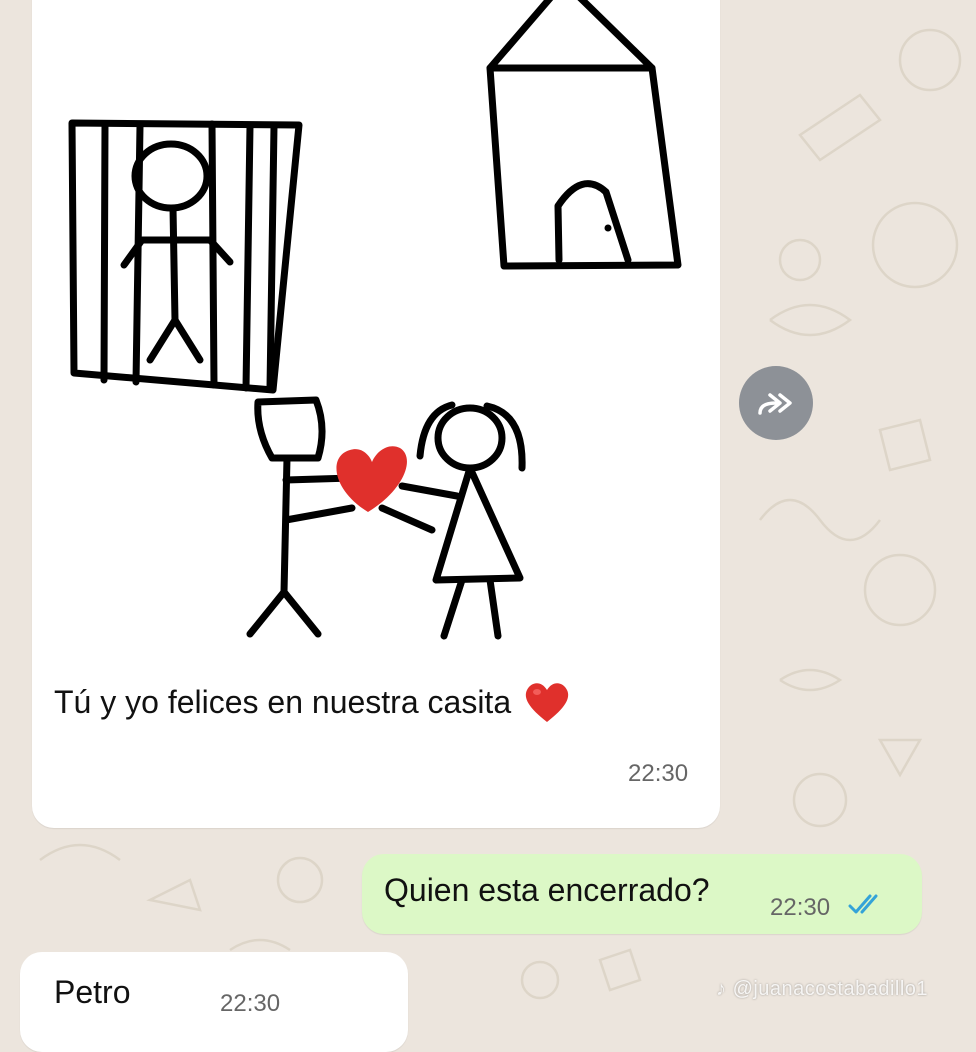  I want to click on double-forward-arrow-icon, so click(775, 404).